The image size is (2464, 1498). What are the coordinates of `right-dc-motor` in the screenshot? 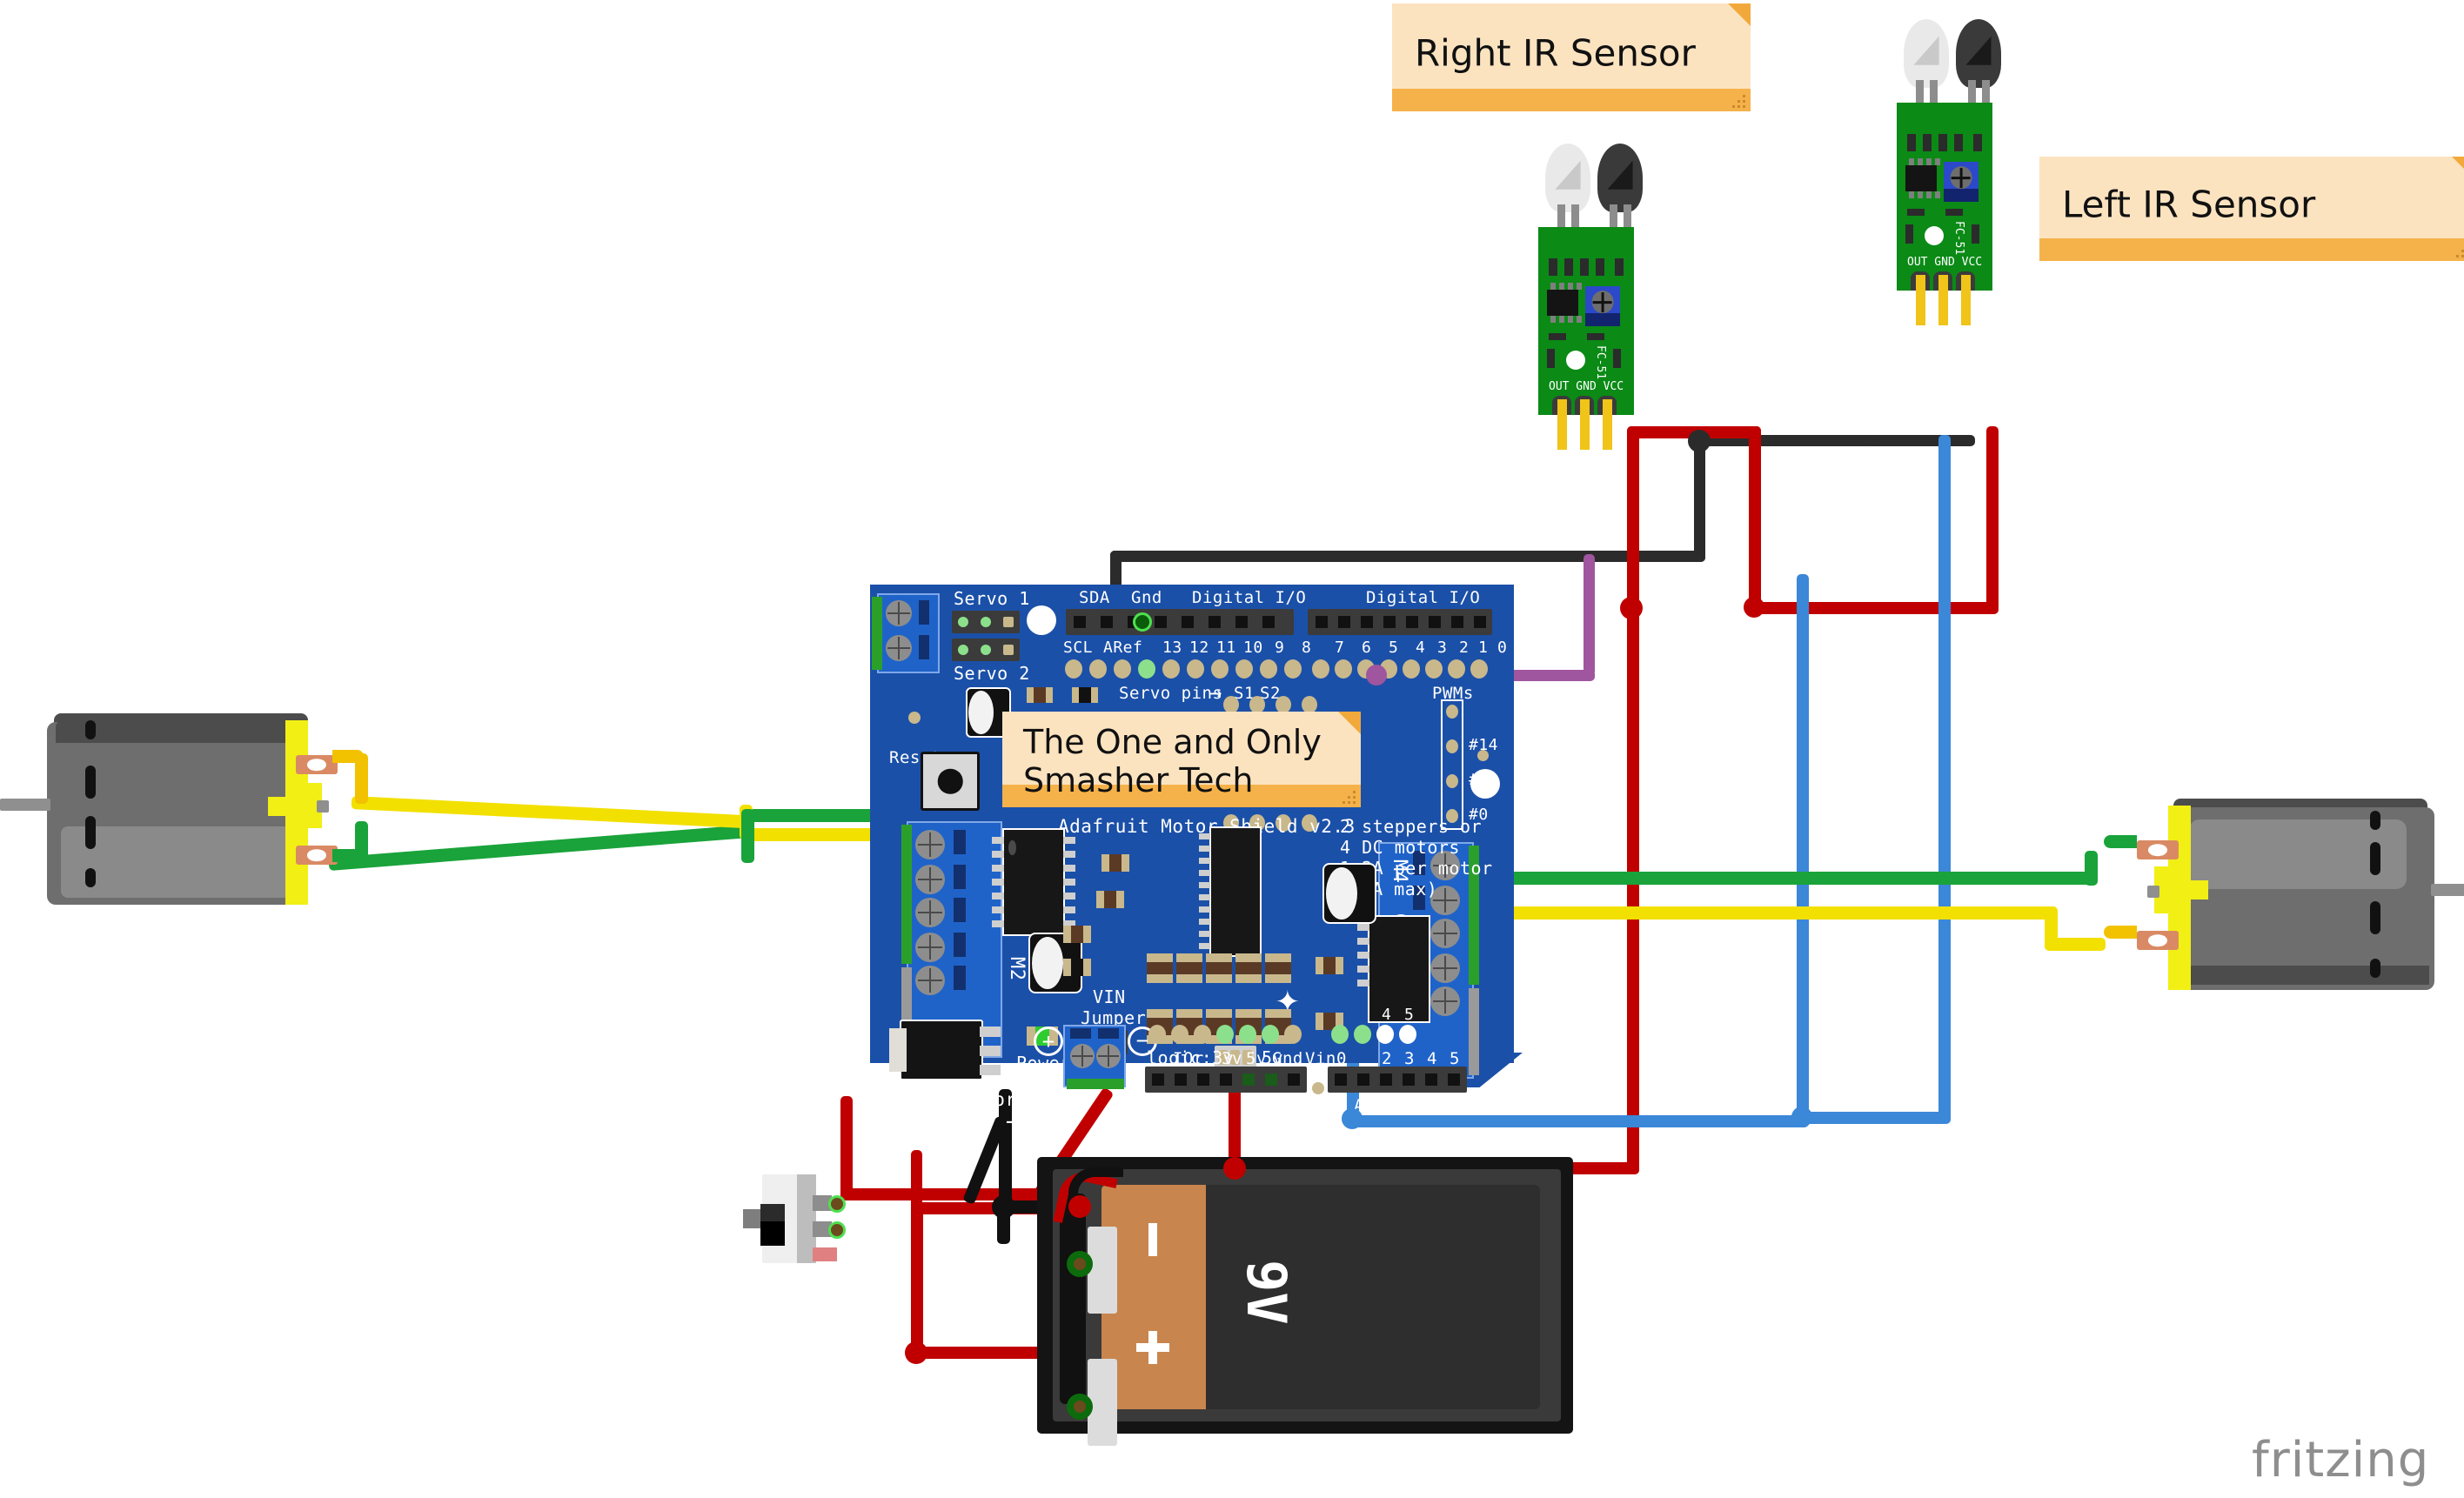 It's located at (2296, 903).